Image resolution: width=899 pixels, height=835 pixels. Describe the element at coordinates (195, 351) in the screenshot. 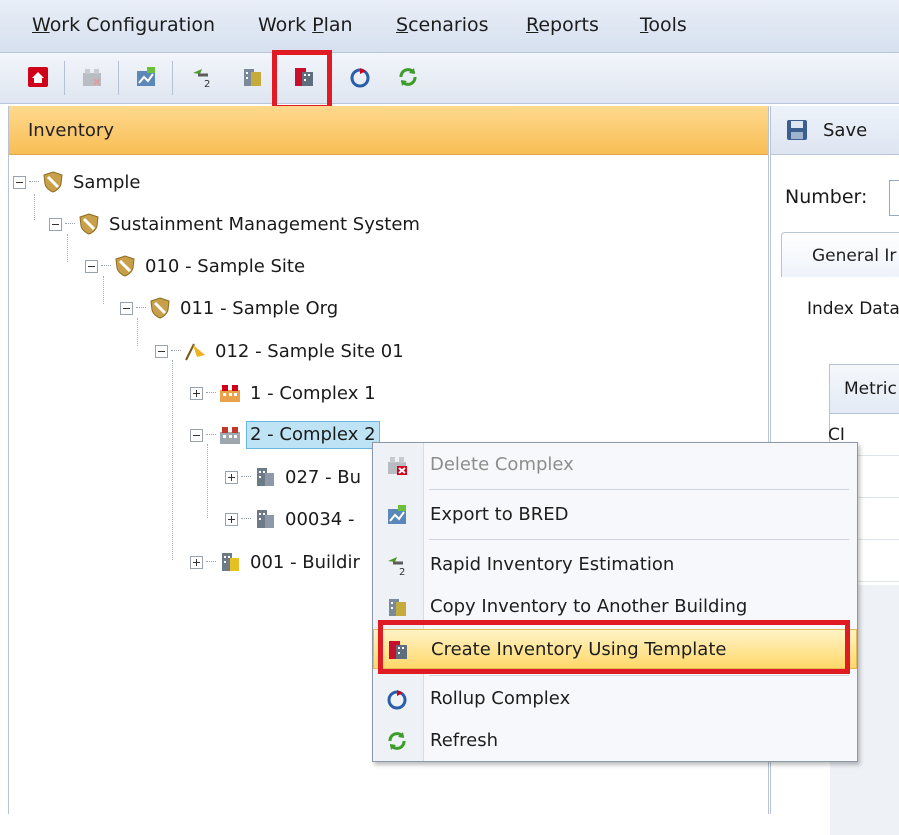

I see `flag-icon` at that location.